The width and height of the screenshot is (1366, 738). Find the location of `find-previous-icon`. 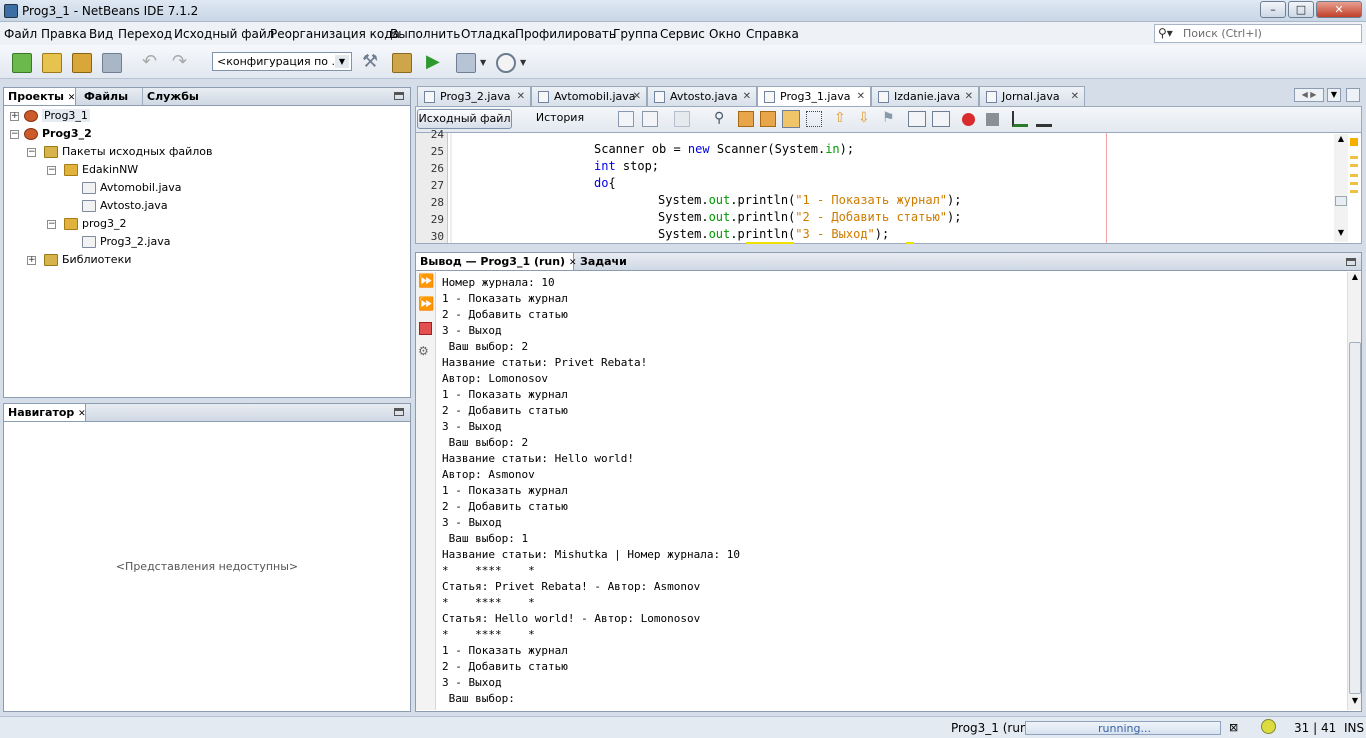

find-previous-icon is located at coordinates (746, 119).